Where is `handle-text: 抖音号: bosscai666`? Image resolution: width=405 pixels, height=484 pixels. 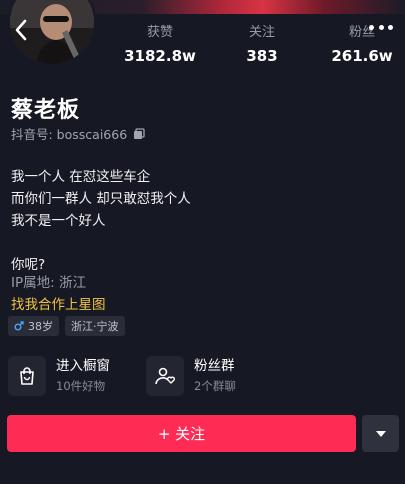 handle-text: 抖音号: bosscai666 is located at coordinates (69, 134).